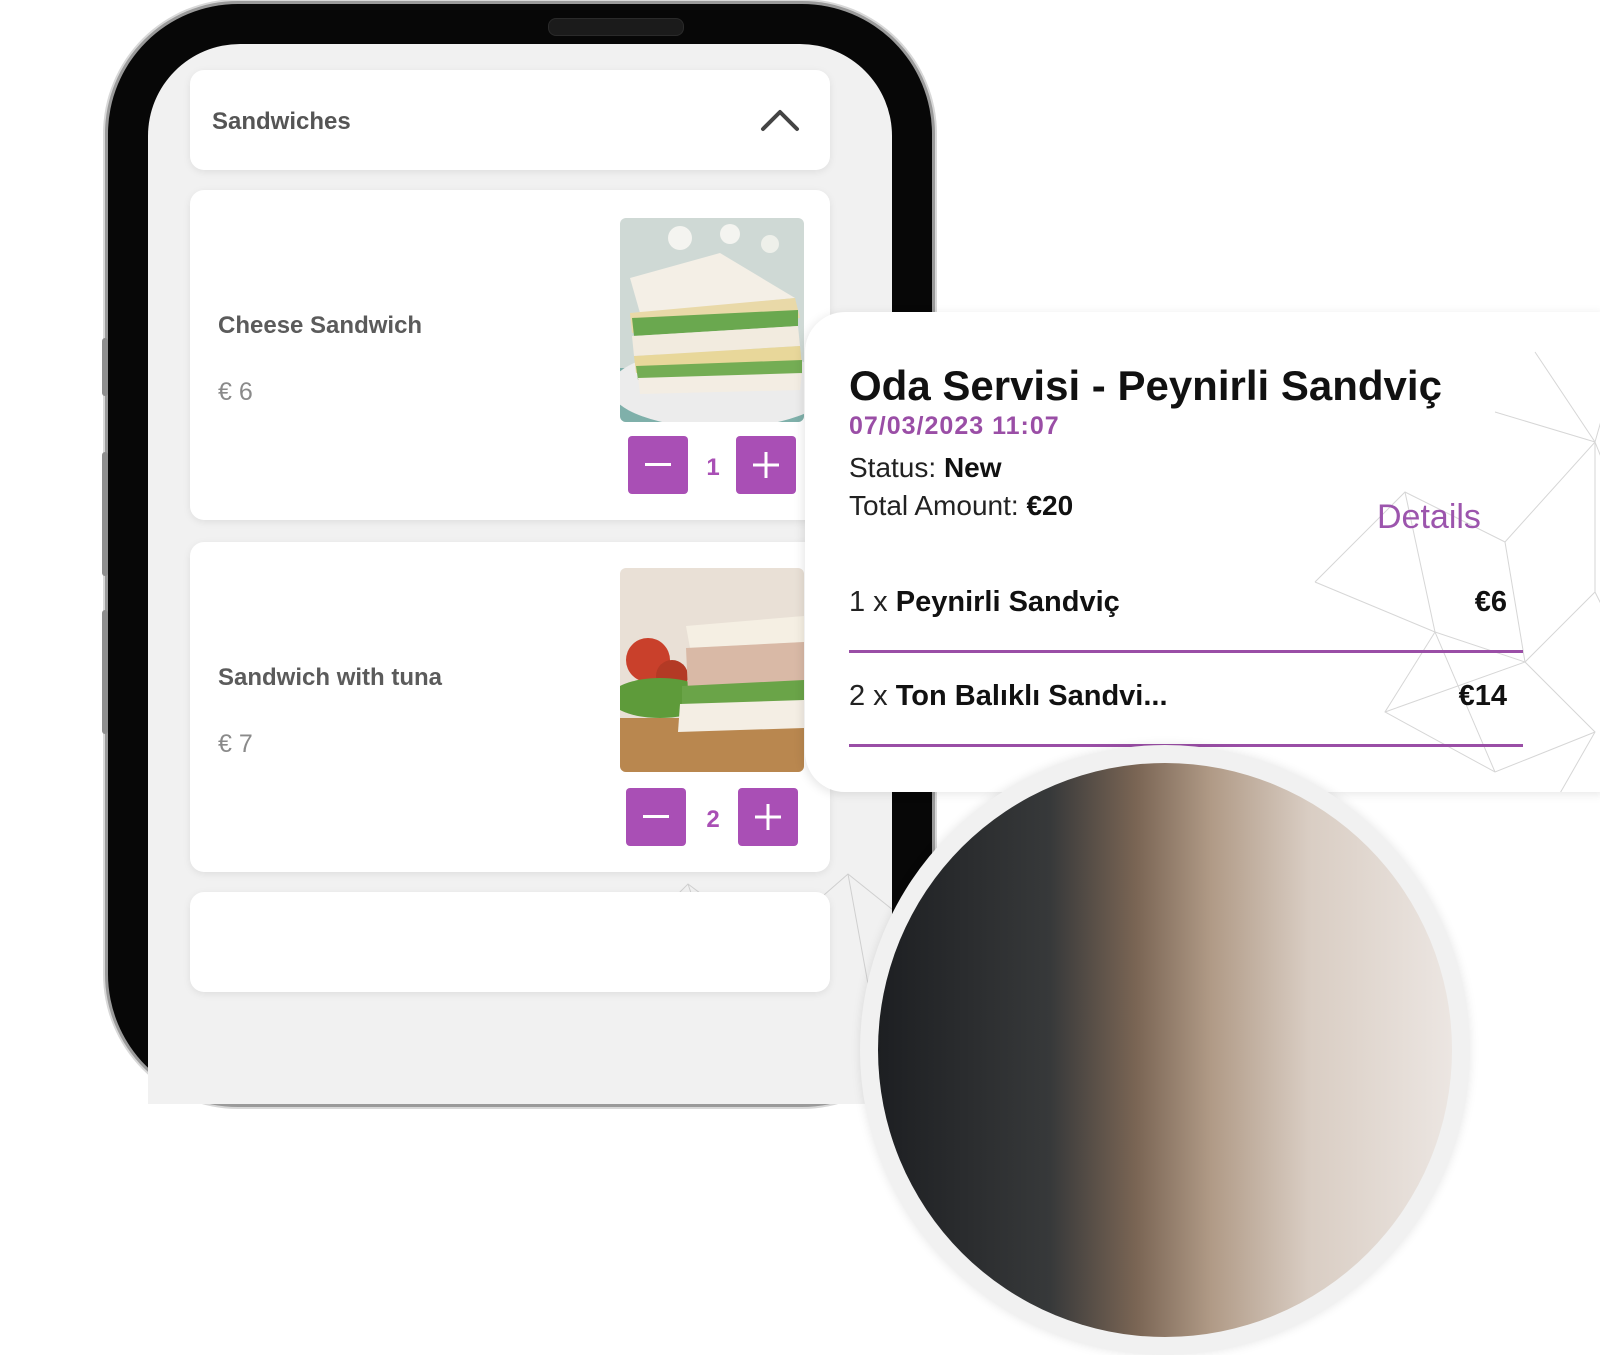  Describe the element at coordinates (510, 355) in the screenshot. I see `menu-item-card: Cheese Sandwich € 6 1` at that location.